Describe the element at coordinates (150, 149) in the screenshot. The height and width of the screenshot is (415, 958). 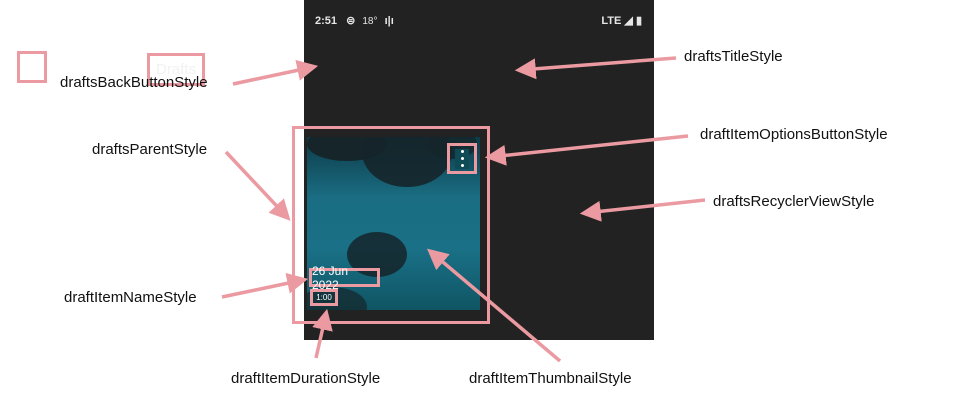
I see `label-parent: draftsParentStyle` at that location.